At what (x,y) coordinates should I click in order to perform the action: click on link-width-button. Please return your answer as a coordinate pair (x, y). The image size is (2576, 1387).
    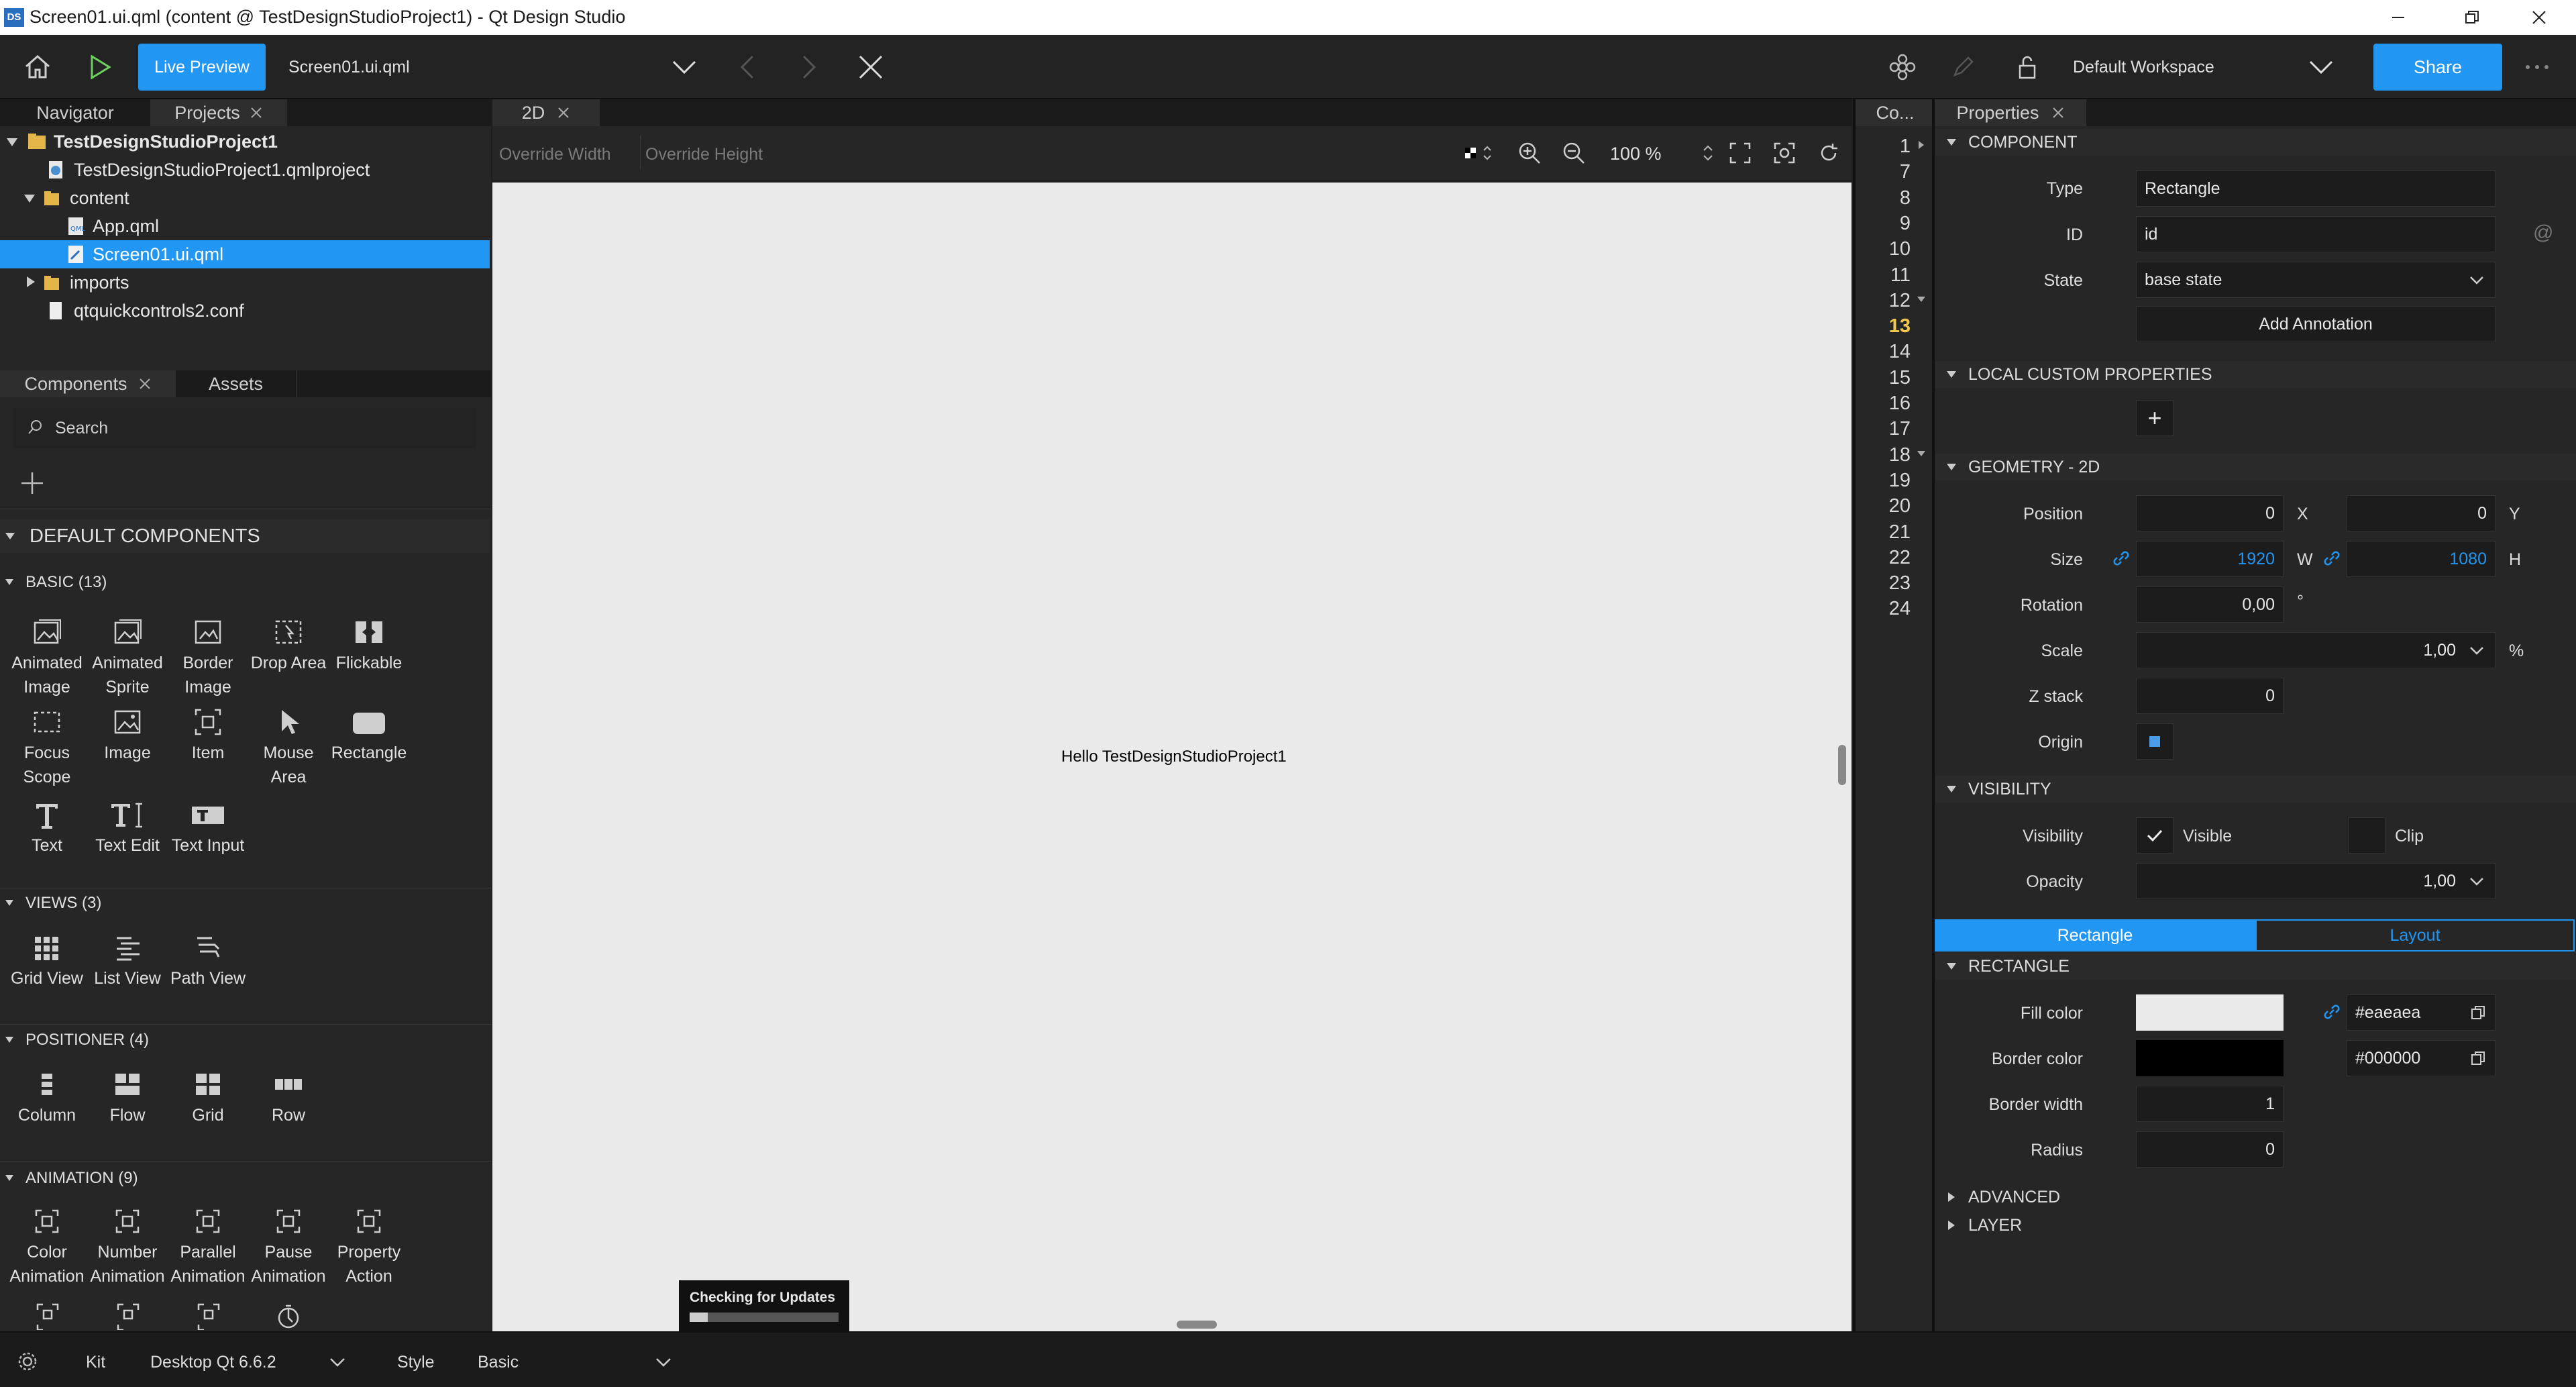
    Looking at the image, I should click on (2121, 558).